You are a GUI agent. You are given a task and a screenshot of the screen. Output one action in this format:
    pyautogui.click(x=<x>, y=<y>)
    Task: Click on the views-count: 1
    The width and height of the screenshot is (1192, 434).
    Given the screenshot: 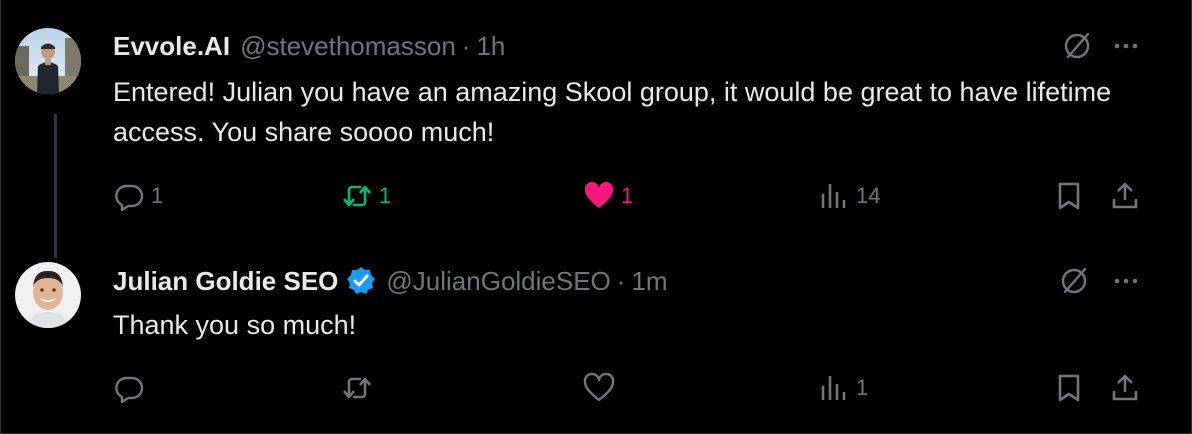 What is the action you would take?
    pyautogui.click(x=862, y=387)
    